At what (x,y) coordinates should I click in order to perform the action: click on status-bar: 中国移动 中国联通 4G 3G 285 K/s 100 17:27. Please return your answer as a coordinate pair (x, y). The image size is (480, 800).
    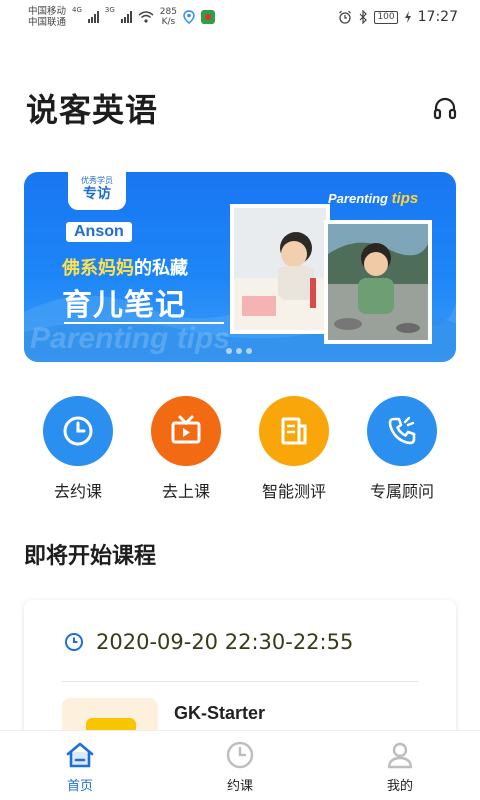
    Looking at the image, I should click on (240, 17).